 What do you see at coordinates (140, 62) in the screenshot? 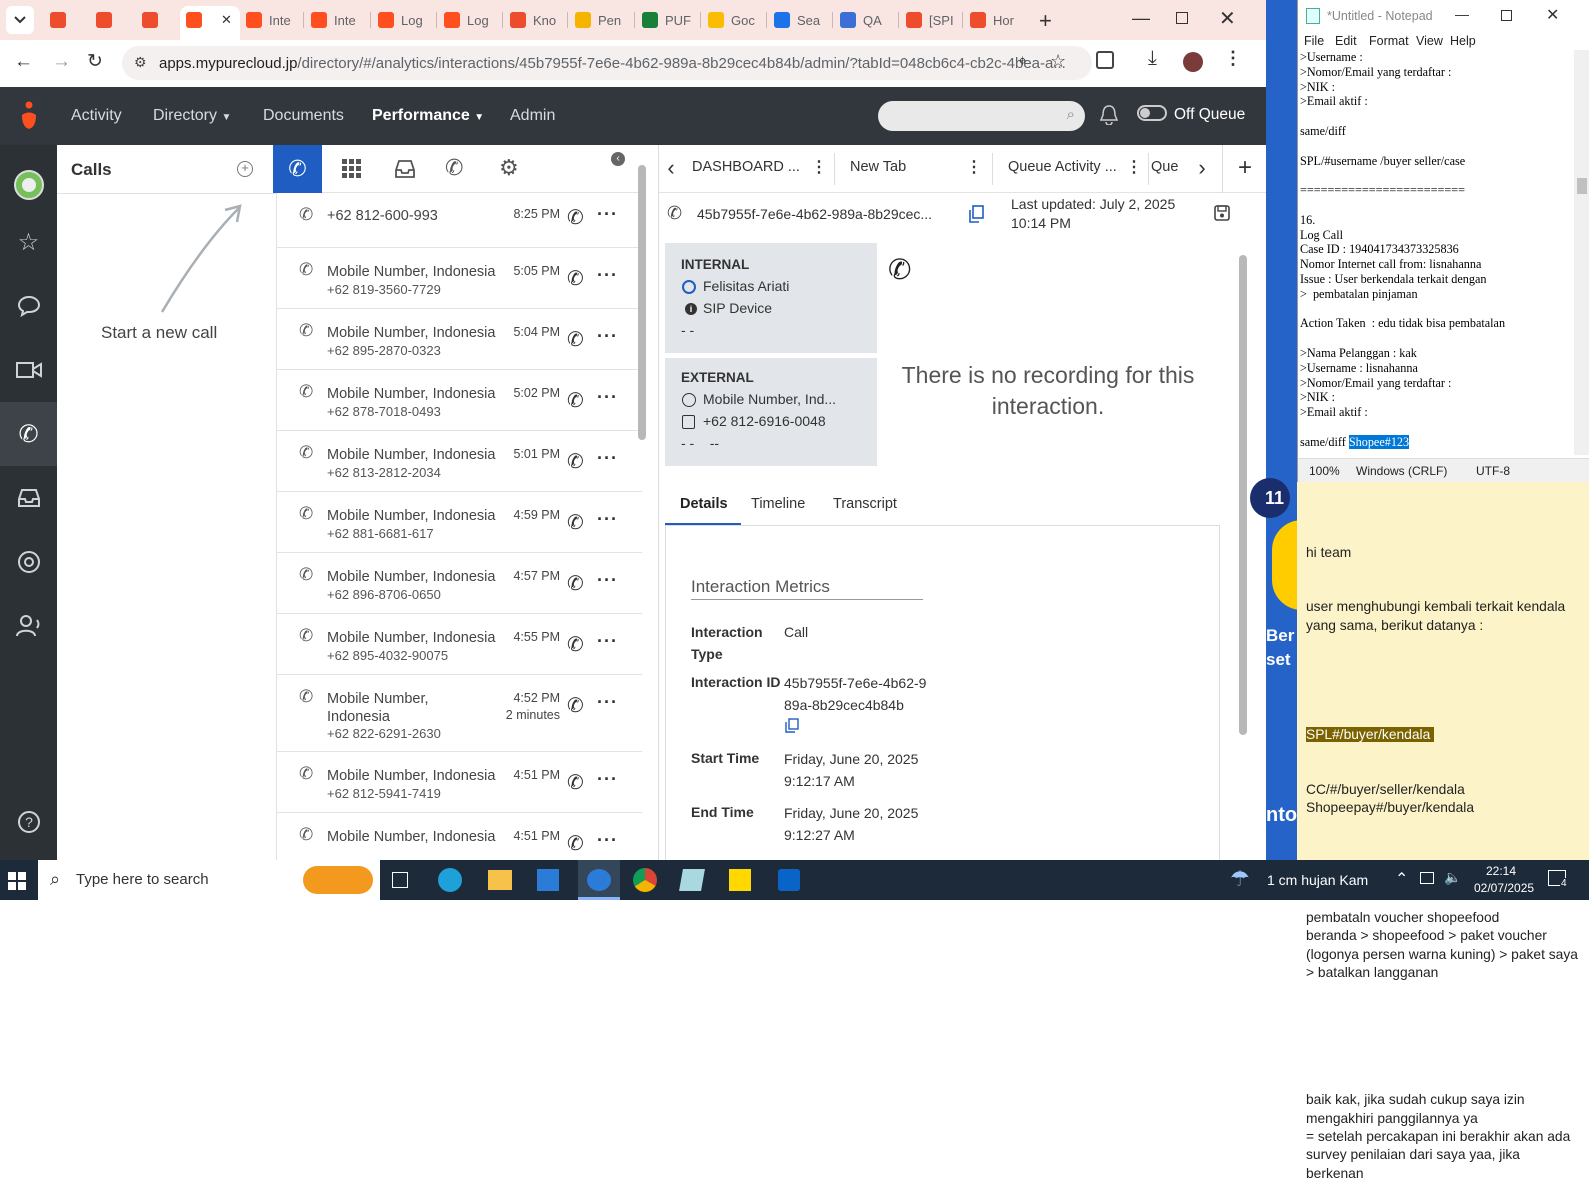
I see `site-info-icon: ⚙` at bounding box center [140, 62].